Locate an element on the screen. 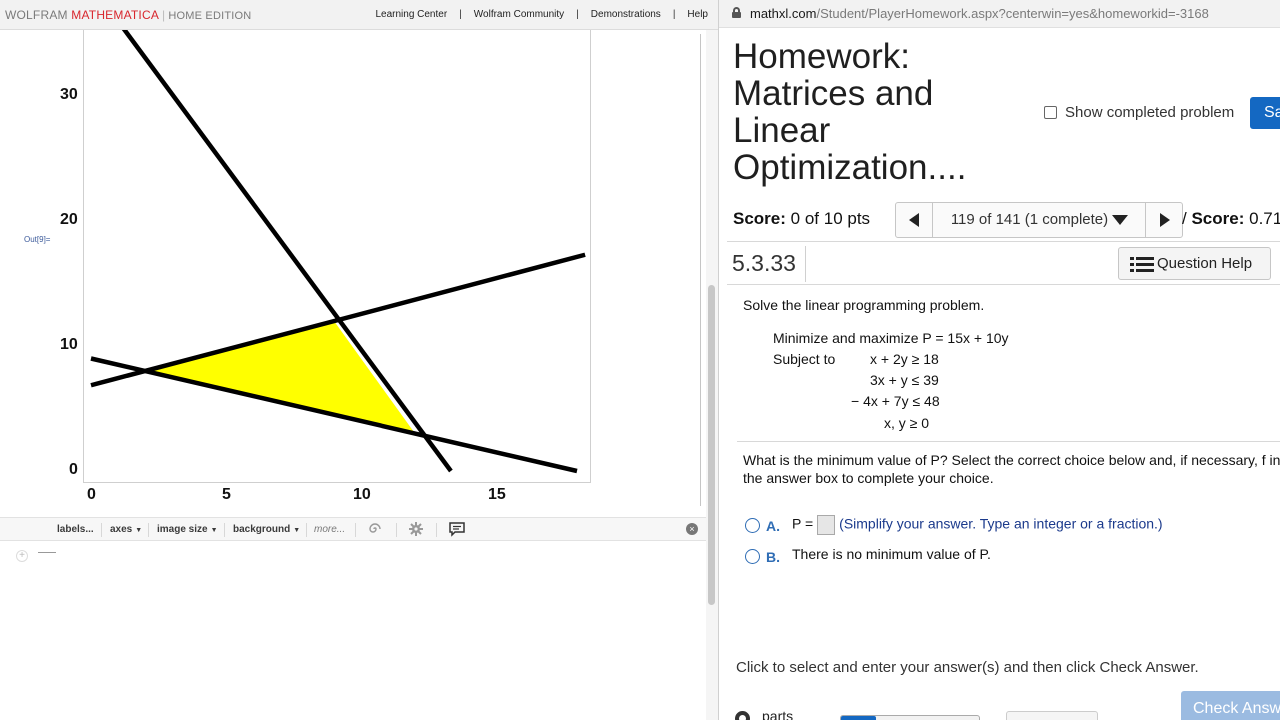  show-completed-checkbox is located at coordinates (1050, 112).